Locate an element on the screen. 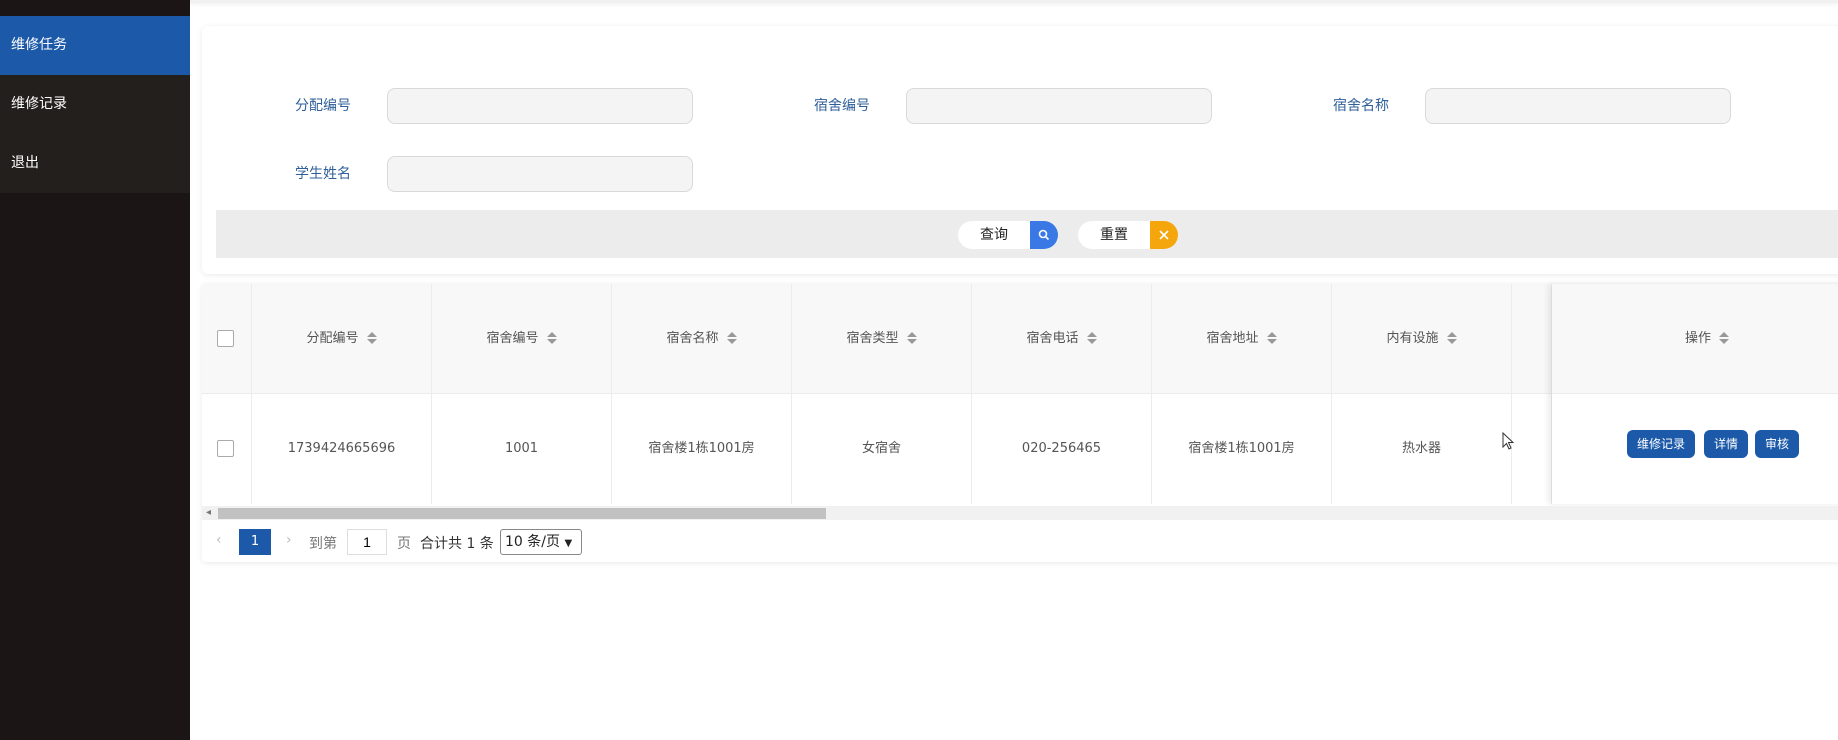  action-cell: 维修记录 详情 审核 is located at coordinates (1695, 449).